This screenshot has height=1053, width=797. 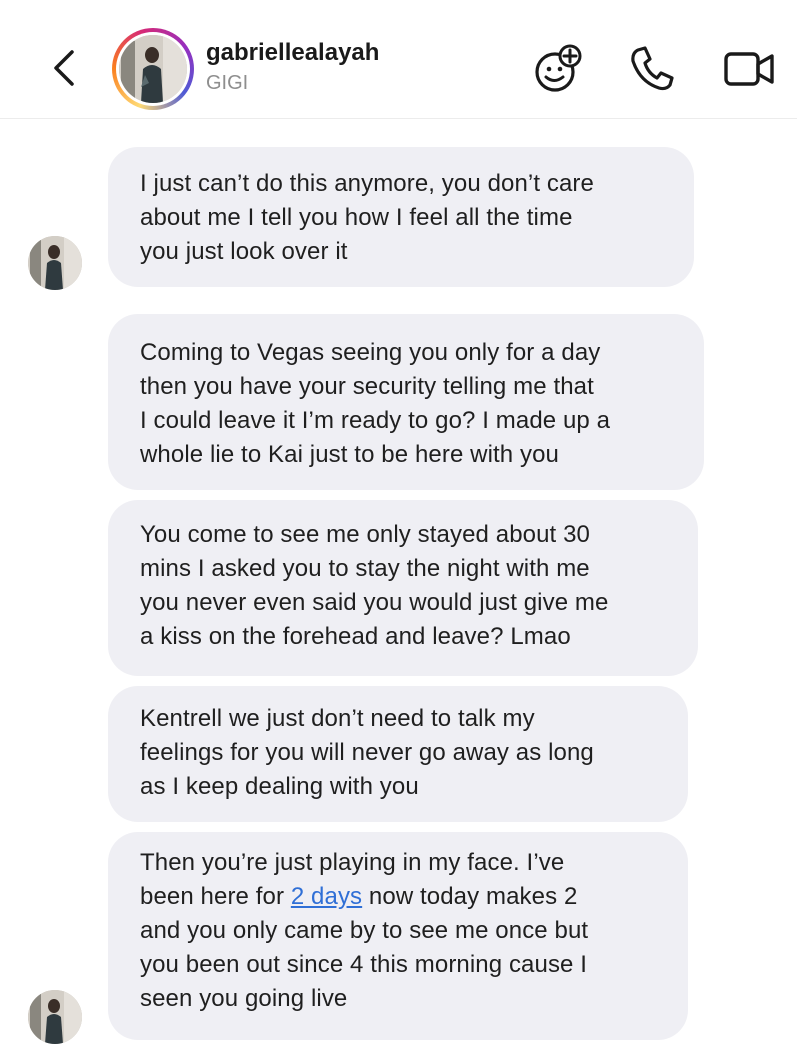 What do you see at coordinates (292, 67) in the screenshot?
I see `chat-title: gabriellealayah GIGI` at bounding box center [292, 67].